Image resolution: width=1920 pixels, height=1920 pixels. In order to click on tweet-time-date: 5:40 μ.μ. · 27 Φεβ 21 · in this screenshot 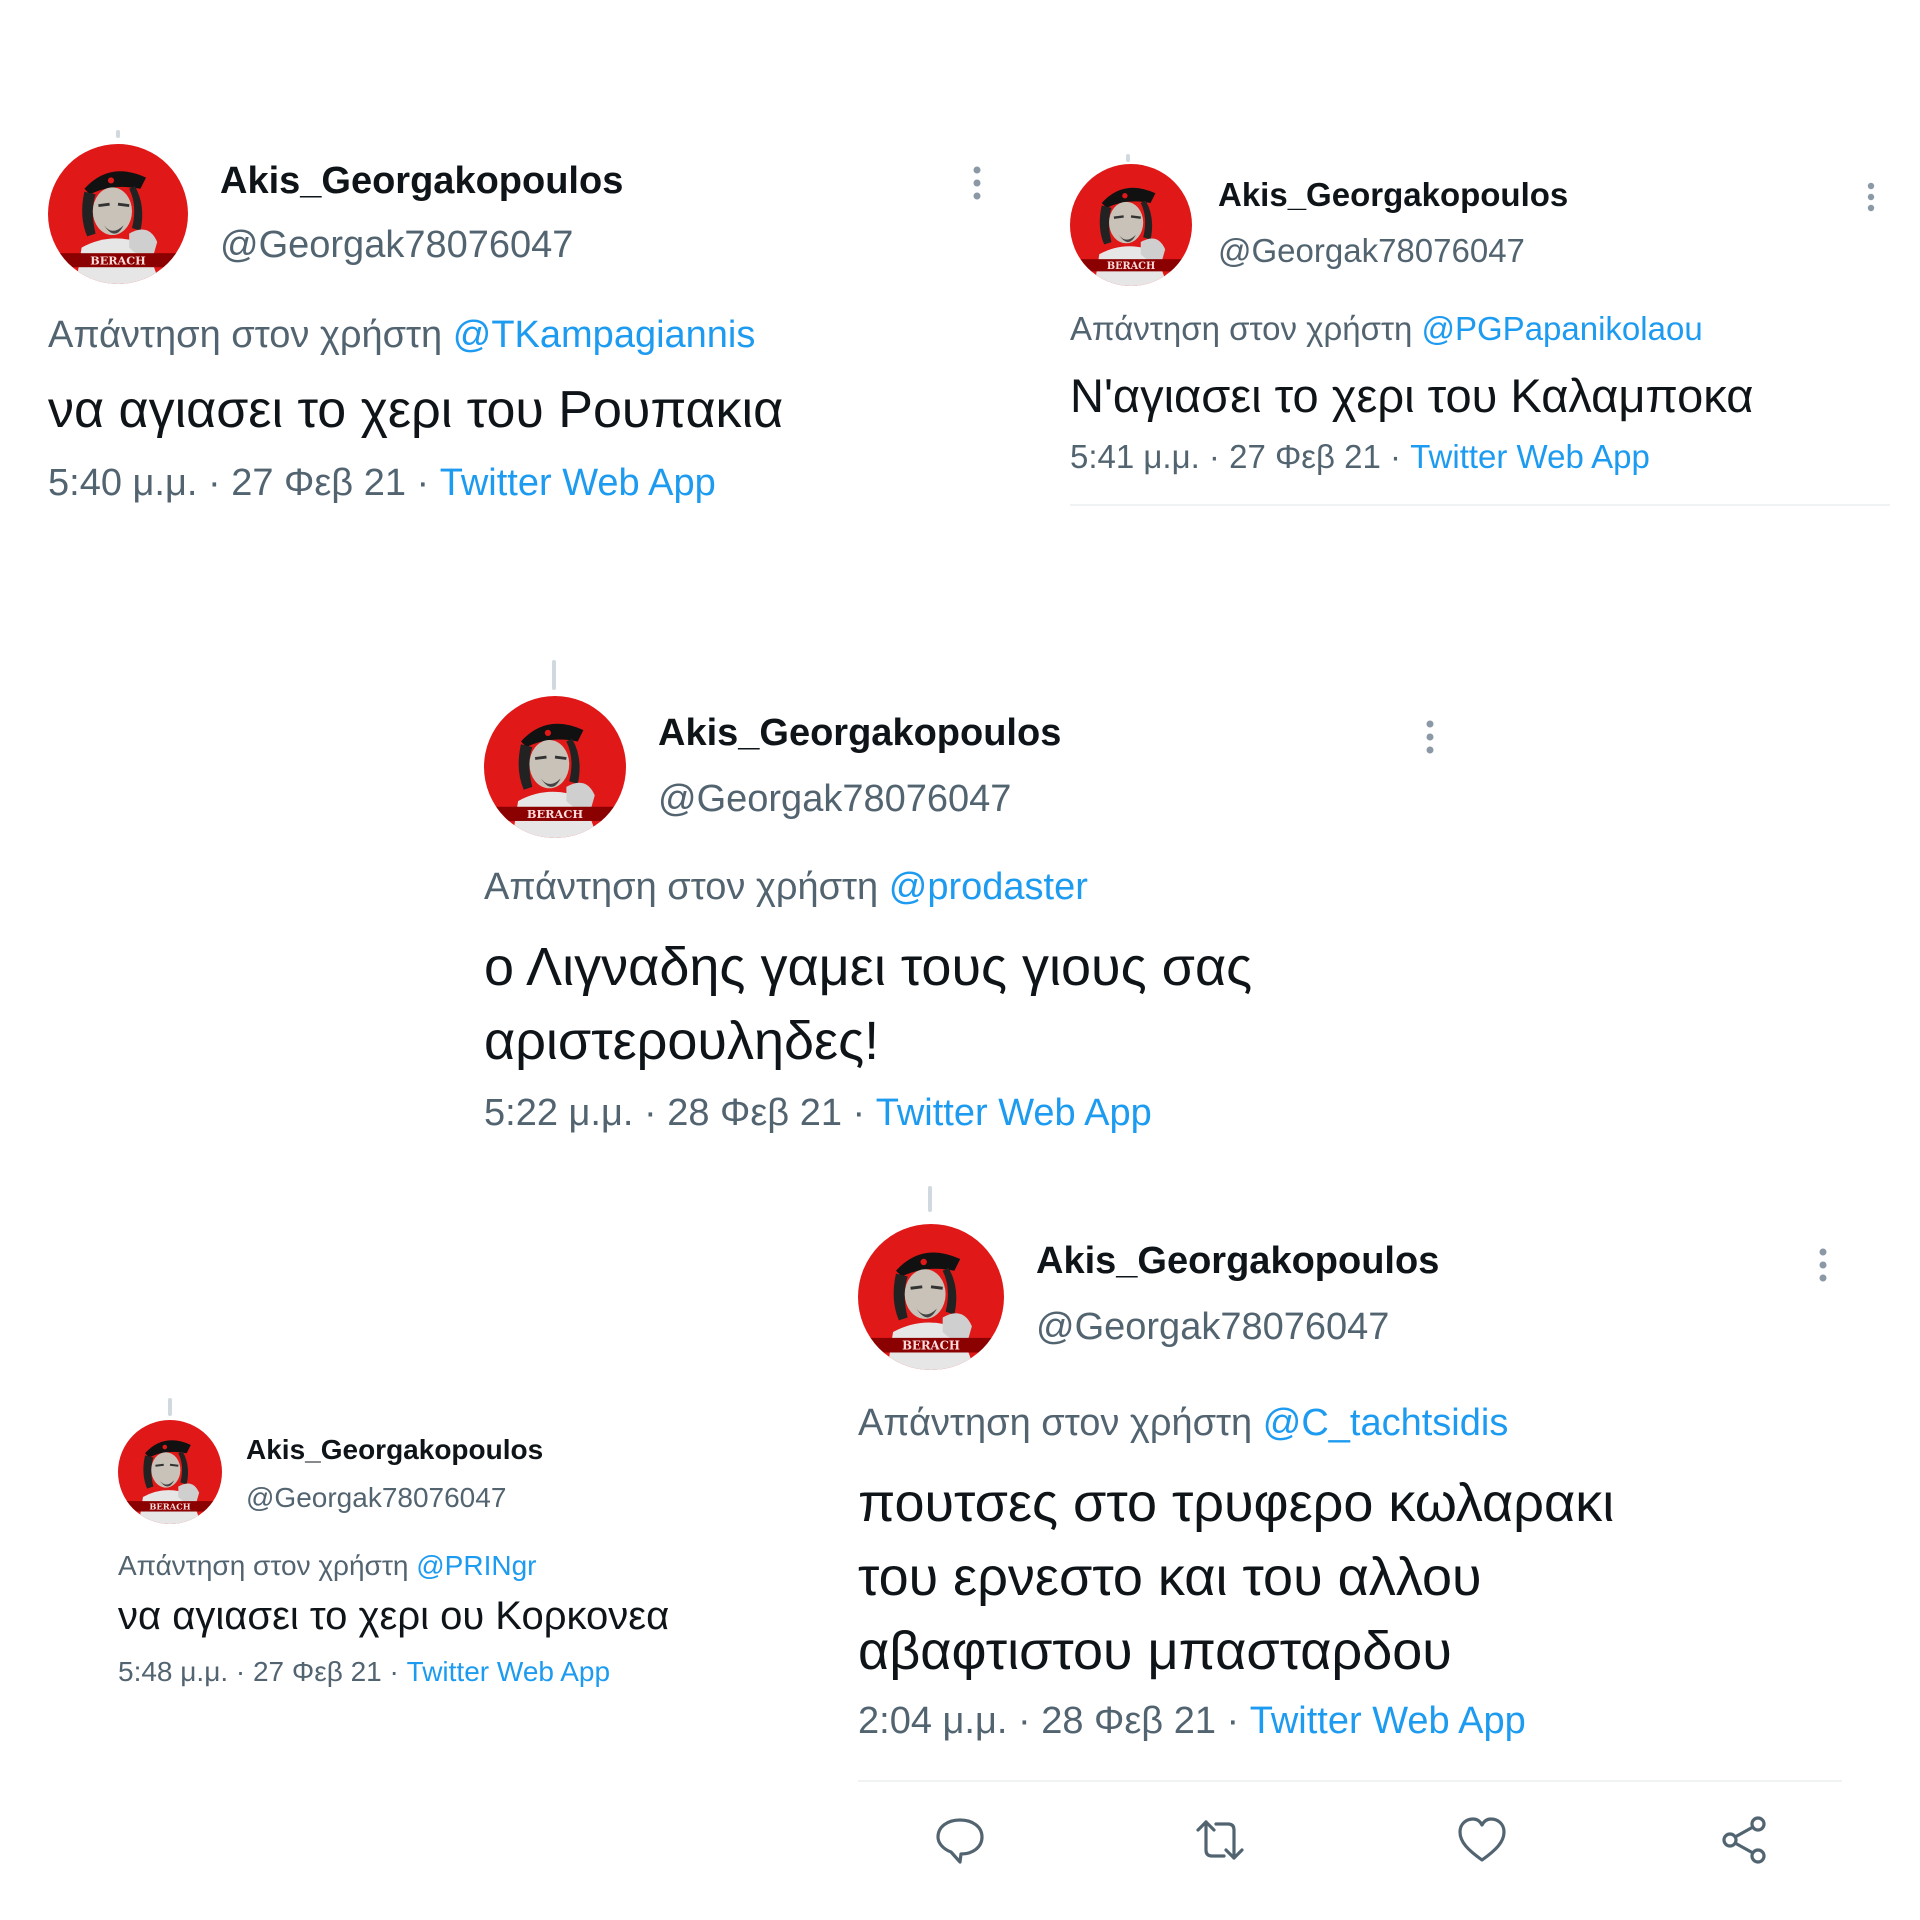, I will do `click(238, 483)`.